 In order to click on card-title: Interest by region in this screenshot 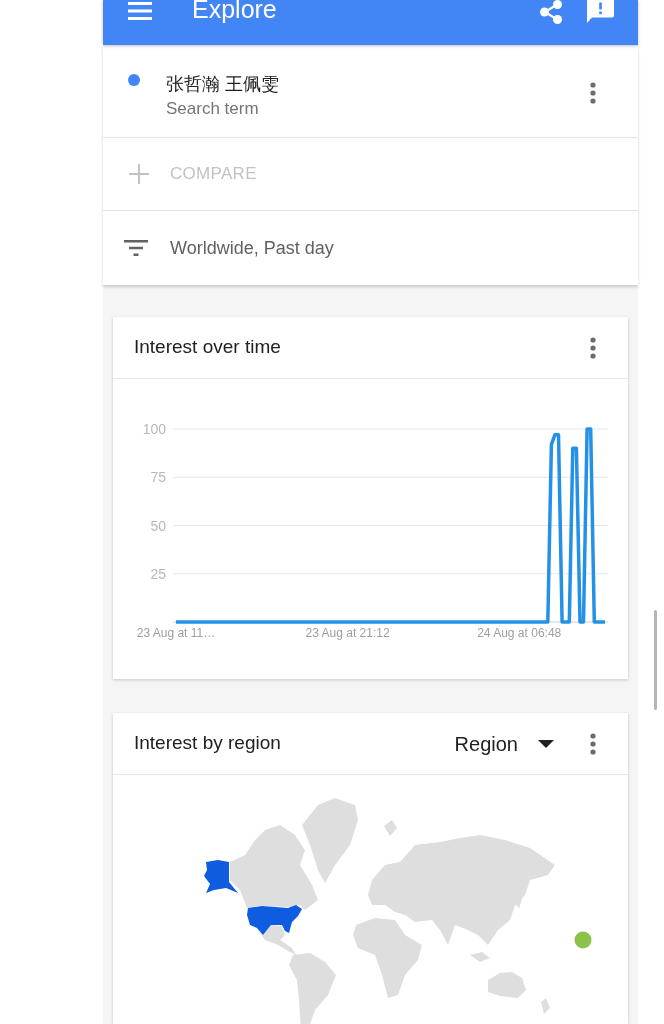, I will do `click(207, 743)`.